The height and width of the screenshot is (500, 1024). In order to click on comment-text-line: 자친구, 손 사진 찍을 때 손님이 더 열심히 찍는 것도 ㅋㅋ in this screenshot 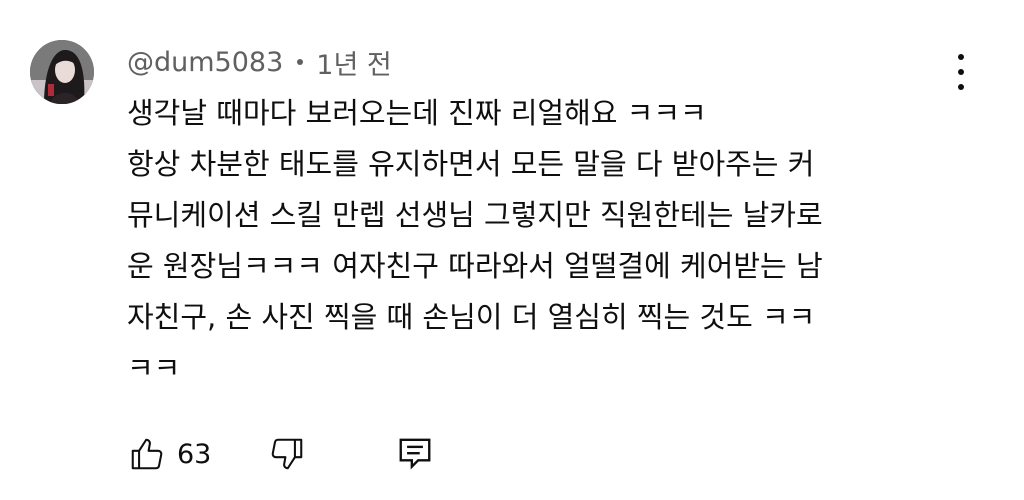, I will do `click(471, 317)`.